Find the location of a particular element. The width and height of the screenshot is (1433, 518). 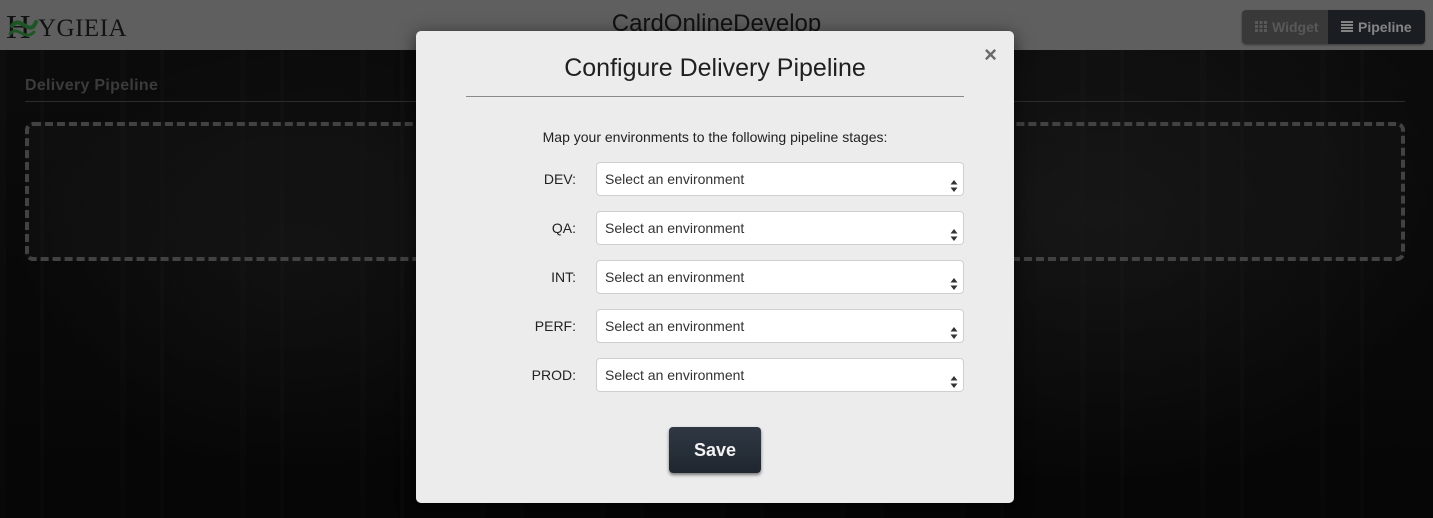

qa-environment-select: Select an environment is located at coordinates (780, 228).